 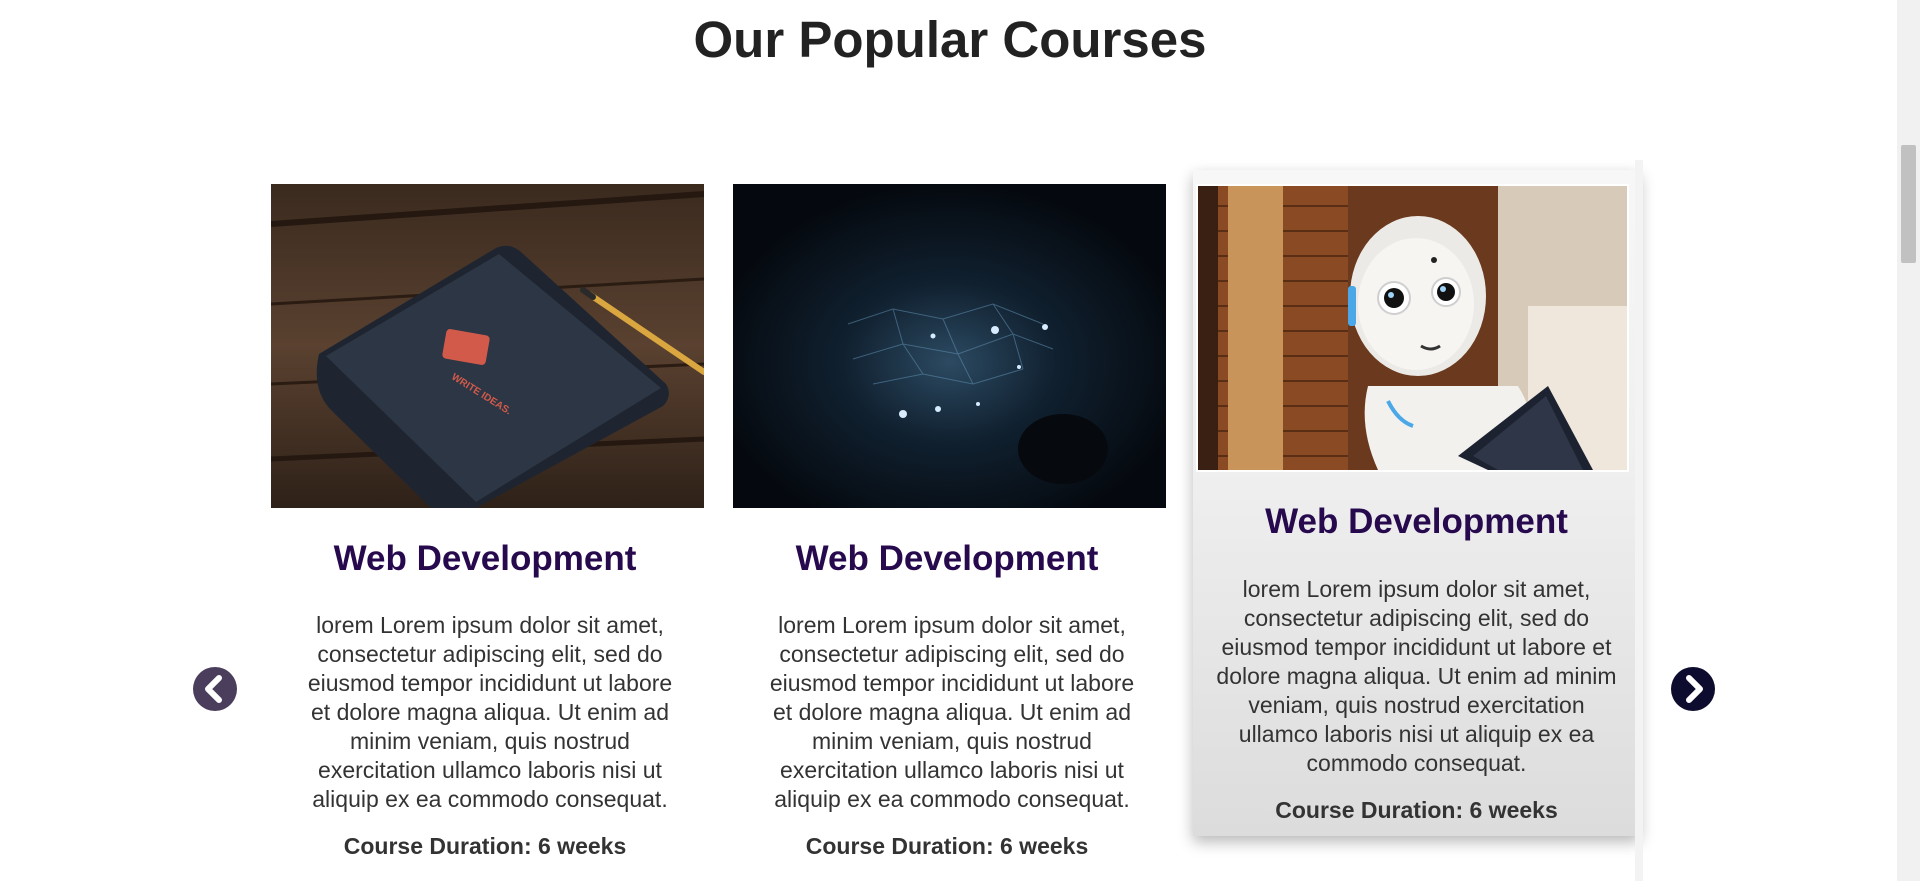 I want to click on vertical-scrollbar, so click(x=1908, y=440).